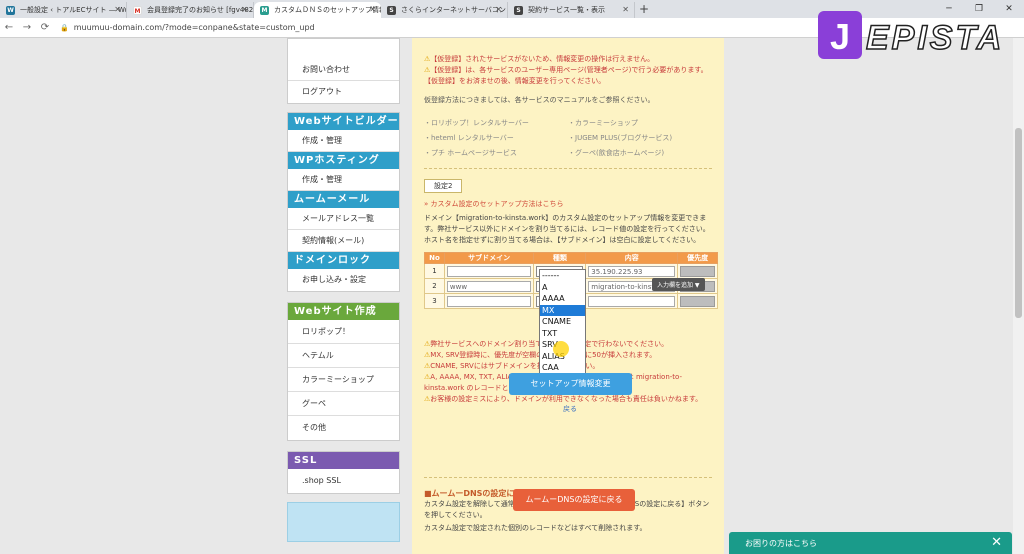 The height and width of the screenshot is (554, 1024). Describe the element at coordinates (343, 241) in the screenshot. I see `sidebar-item-mail-contract: 契約情報(メール)` at that location.